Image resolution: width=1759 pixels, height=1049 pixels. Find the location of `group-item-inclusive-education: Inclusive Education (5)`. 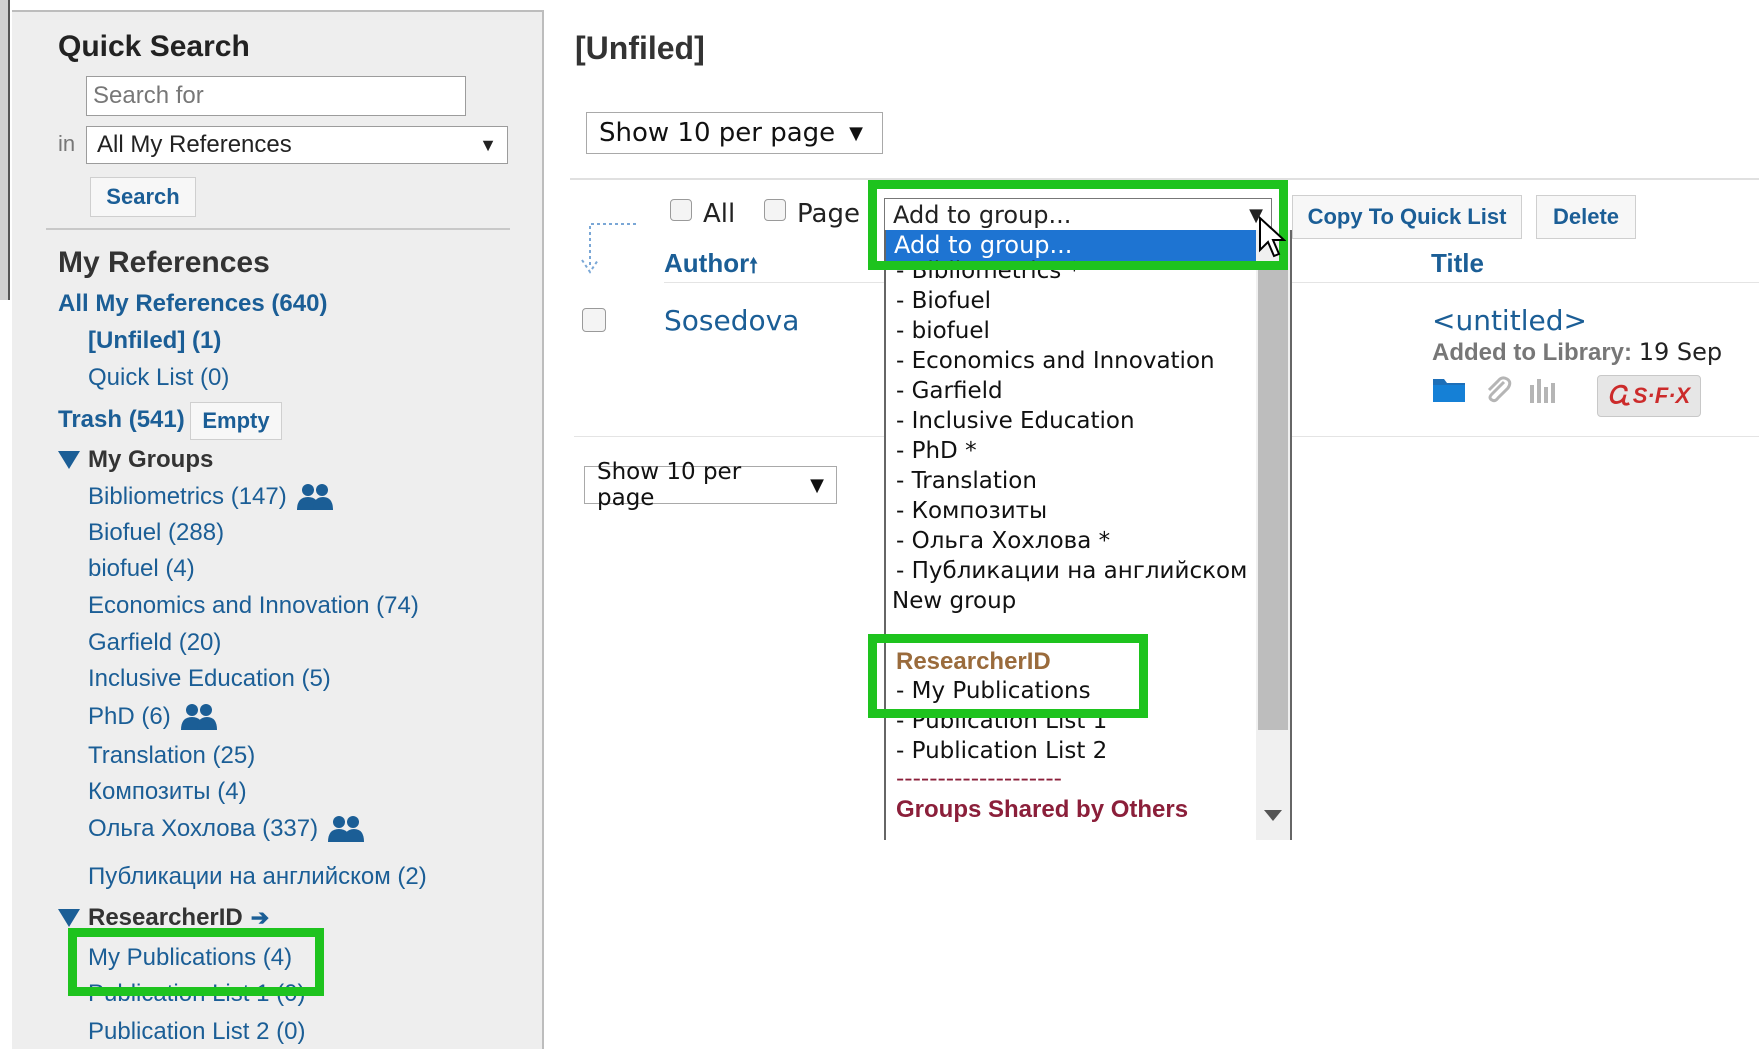

group-item-inclusive-education: Inclusive Education (5) is located at coordinates (209, 679).